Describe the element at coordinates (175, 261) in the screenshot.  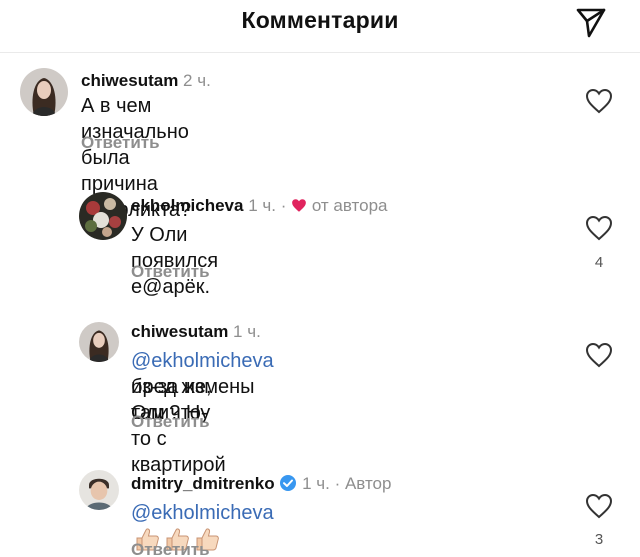
I see `comment-text: У Оли появился е@арёк.` at that location.